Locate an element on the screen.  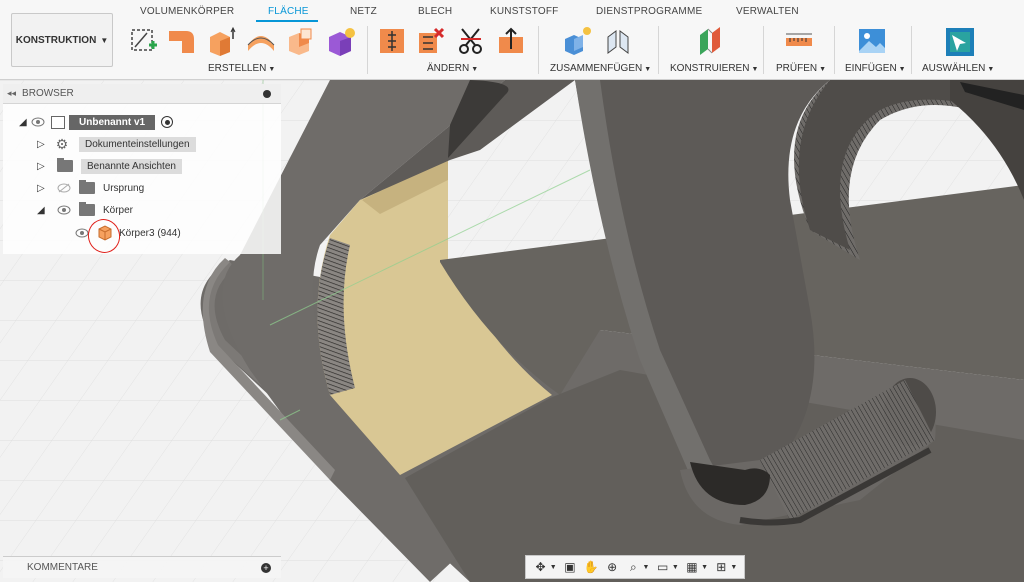
group-pruefen: PRÜFEN ▼ is located at coordinates (801, 68).